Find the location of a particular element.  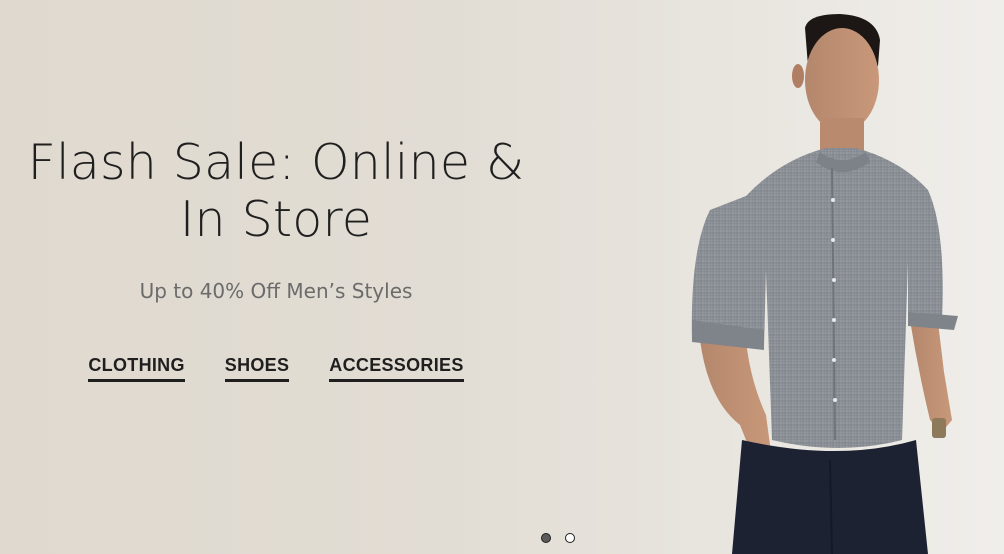

carousel-dots is located at coordinates (558, 538).